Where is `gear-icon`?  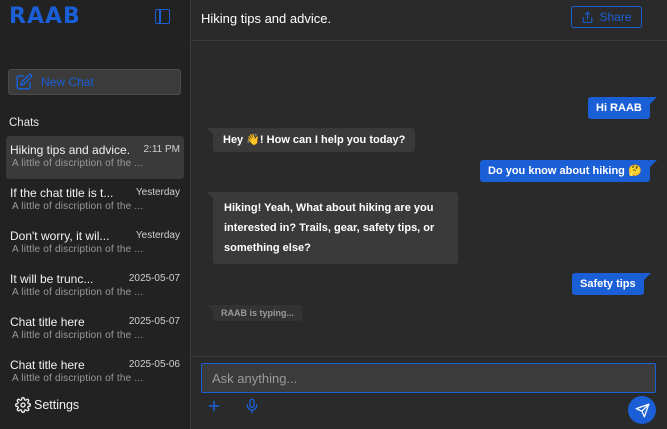 gear-icon is located at coordinates (23, 405).